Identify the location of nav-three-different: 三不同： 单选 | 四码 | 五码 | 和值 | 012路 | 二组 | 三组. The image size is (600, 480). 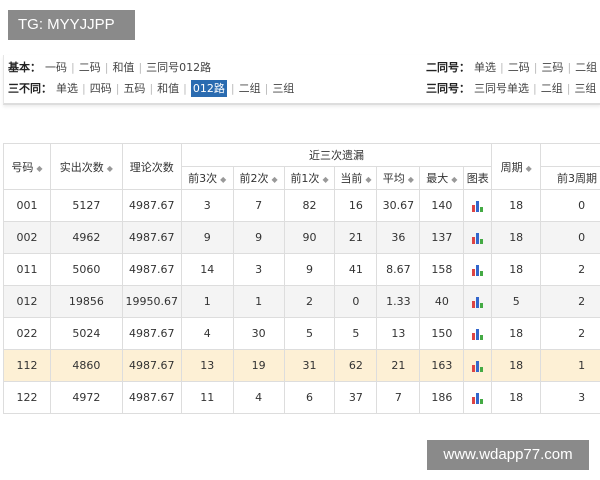
(151, 89).